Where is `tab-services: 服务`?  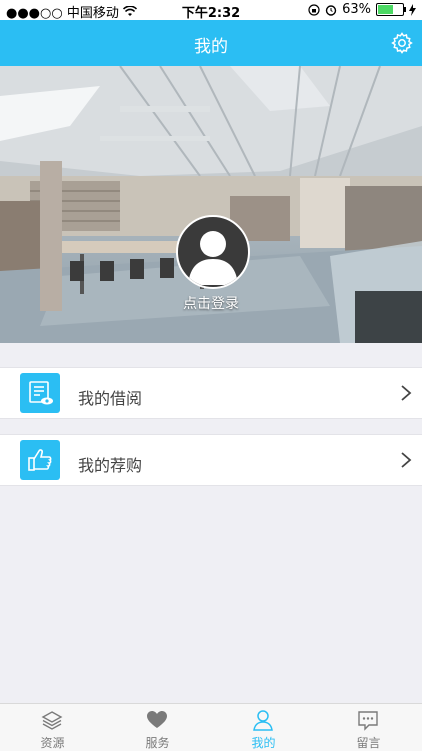
tab-services: 服务 is located at coordinates (157, 727).